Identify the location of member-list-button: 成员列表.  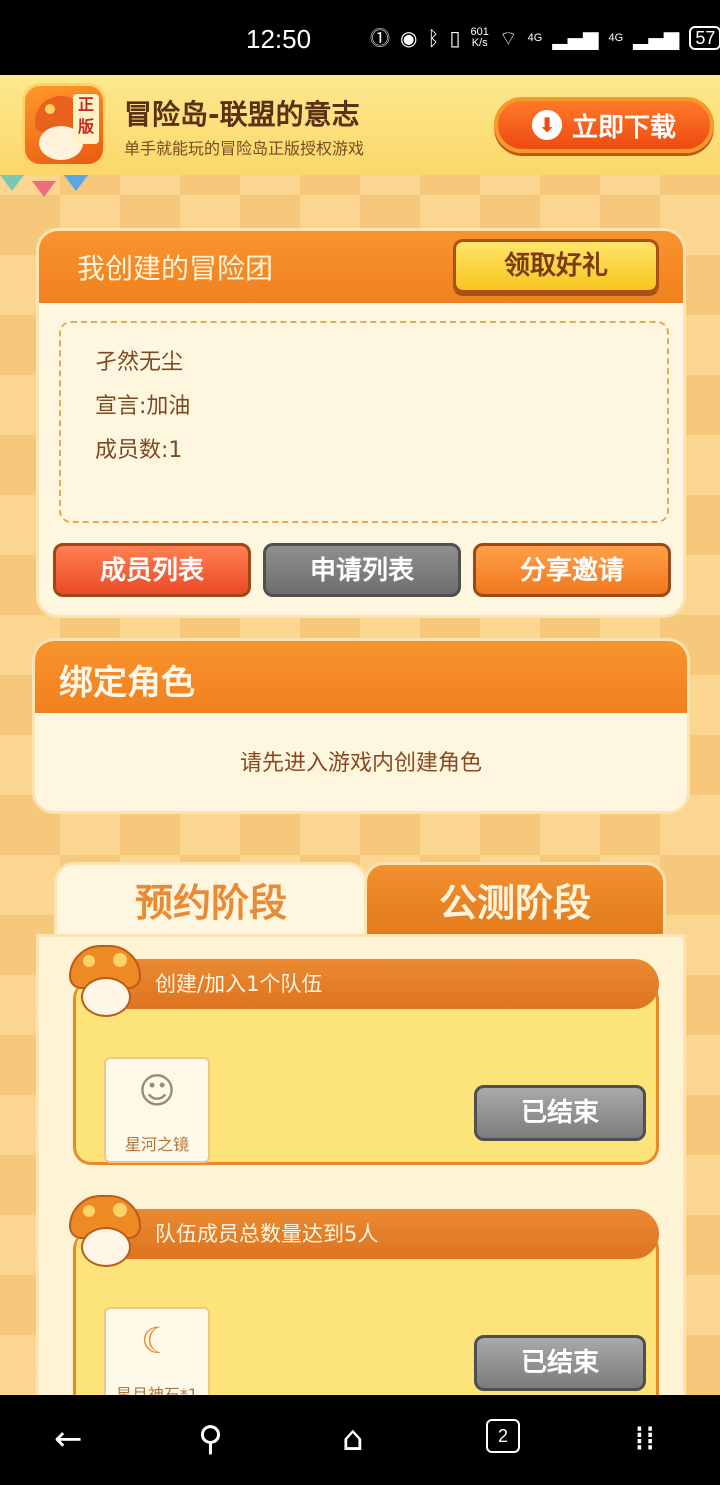
(152, 570).